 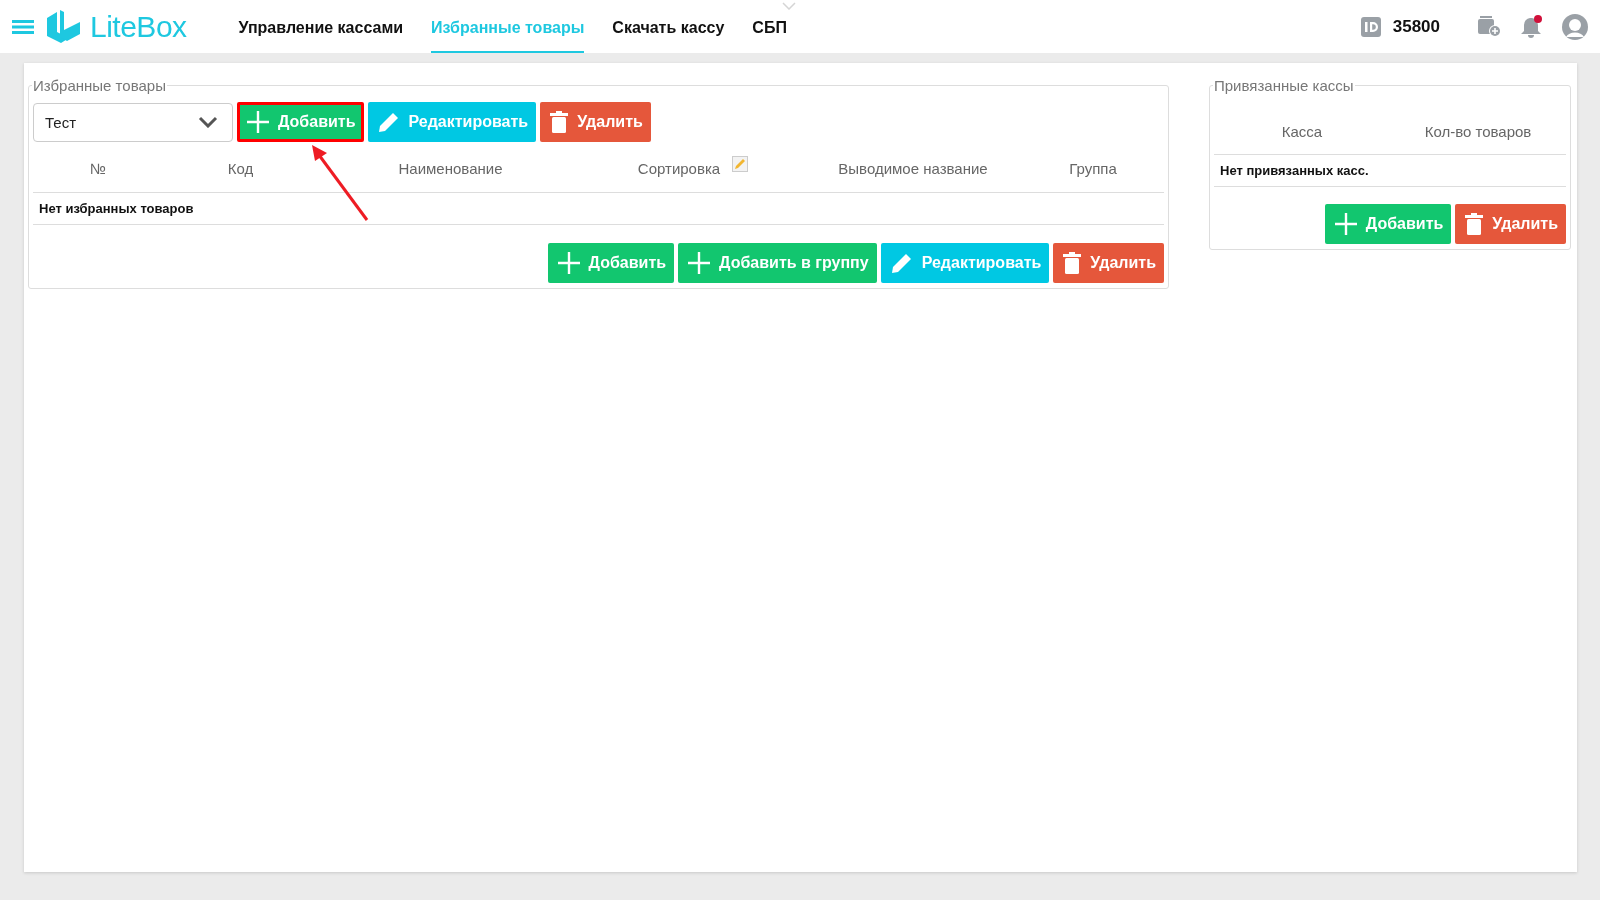 What do you see at coordinates (508, 26) in the screenshot?
I see `nav-tab: Избранные товары` at bounding box center [508, 26].